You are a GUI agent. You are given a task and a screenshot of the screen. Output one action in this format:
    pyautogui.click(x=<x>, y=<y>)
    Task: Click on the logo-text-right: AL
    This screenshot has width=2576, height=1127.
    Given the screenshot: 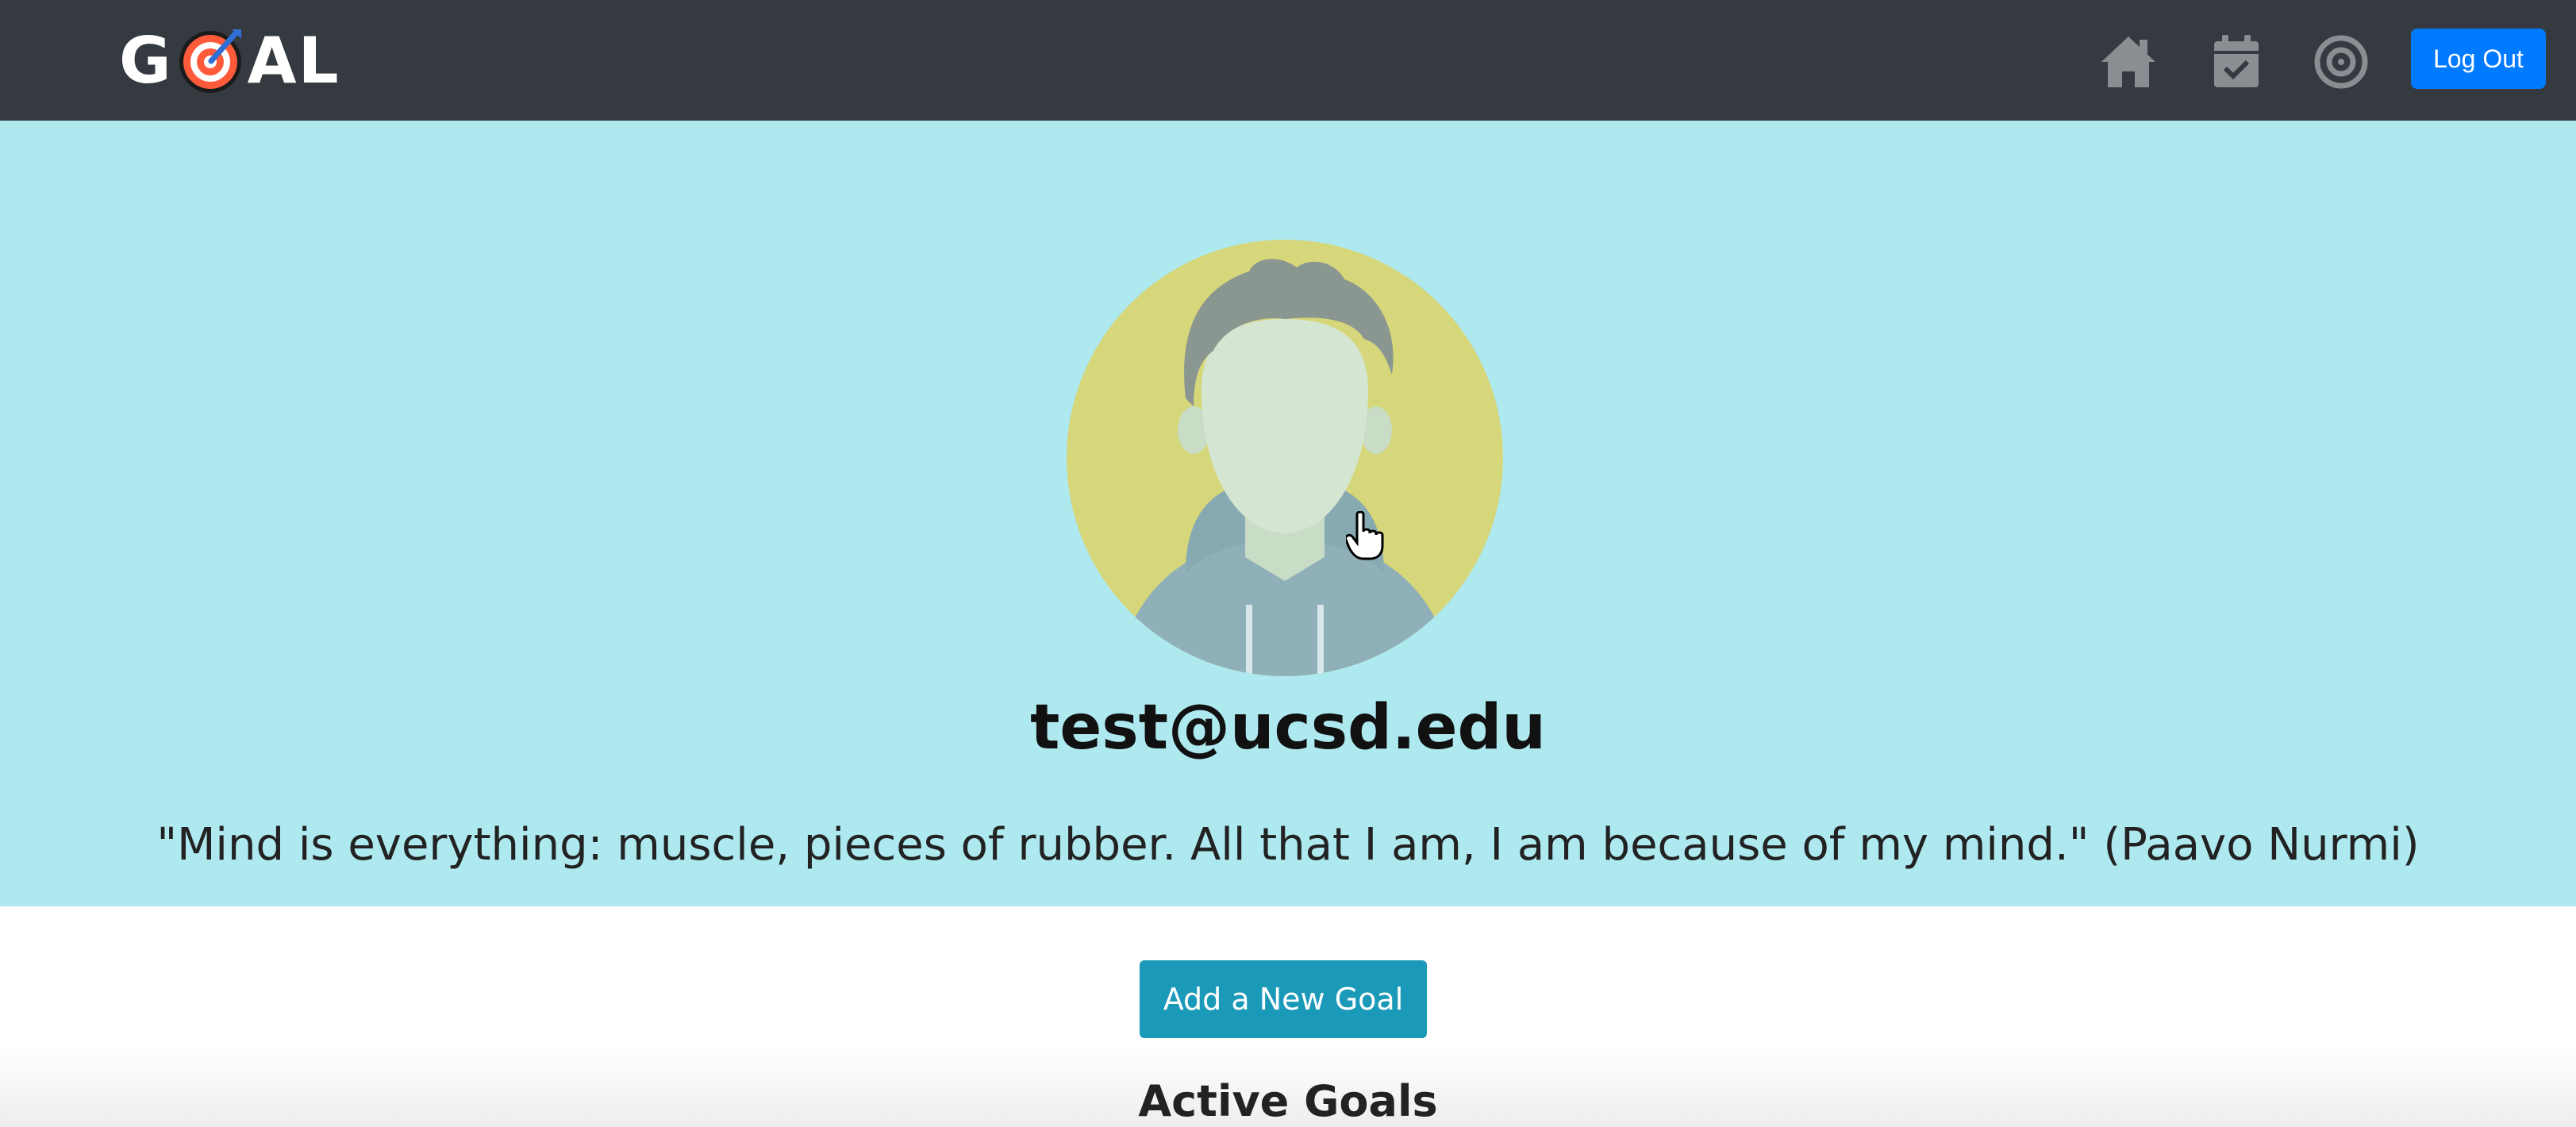 What is the action you would take?
    pyautogui.click(x=293, y=61)
    